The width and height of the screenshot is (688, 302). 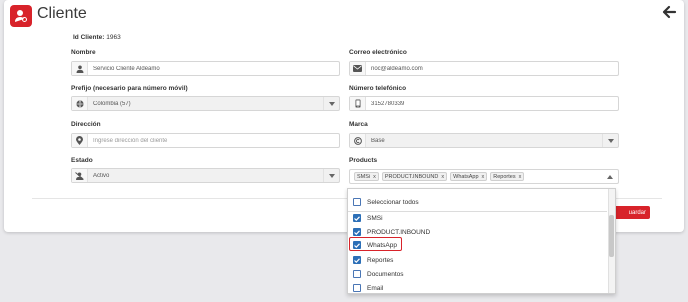 What do you see at coordinates (484, 68) in the screenshot?
I see `correo-field: noc@aldeamo.com` at bounding box center [484, 68].